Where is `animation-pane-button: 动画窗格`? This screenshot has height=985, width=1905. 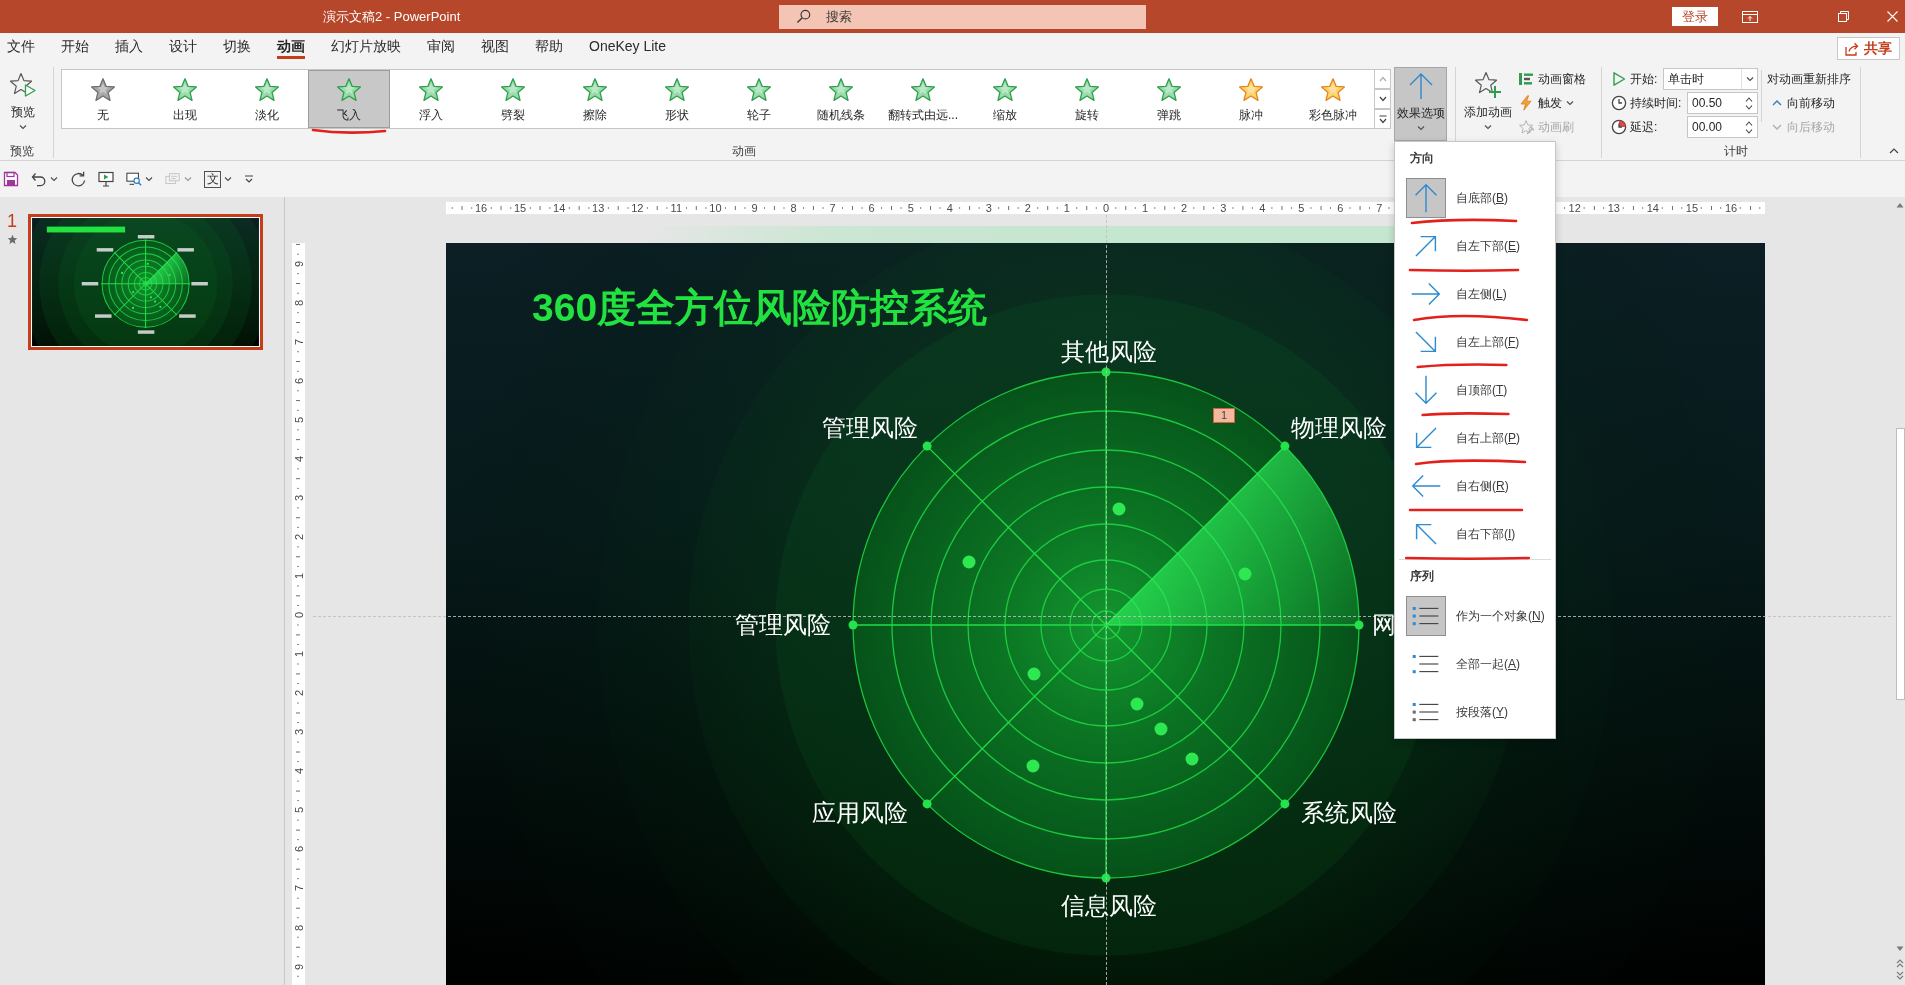
animation-pane-button: 动画窗格 is located at coordinates (1552, 79).